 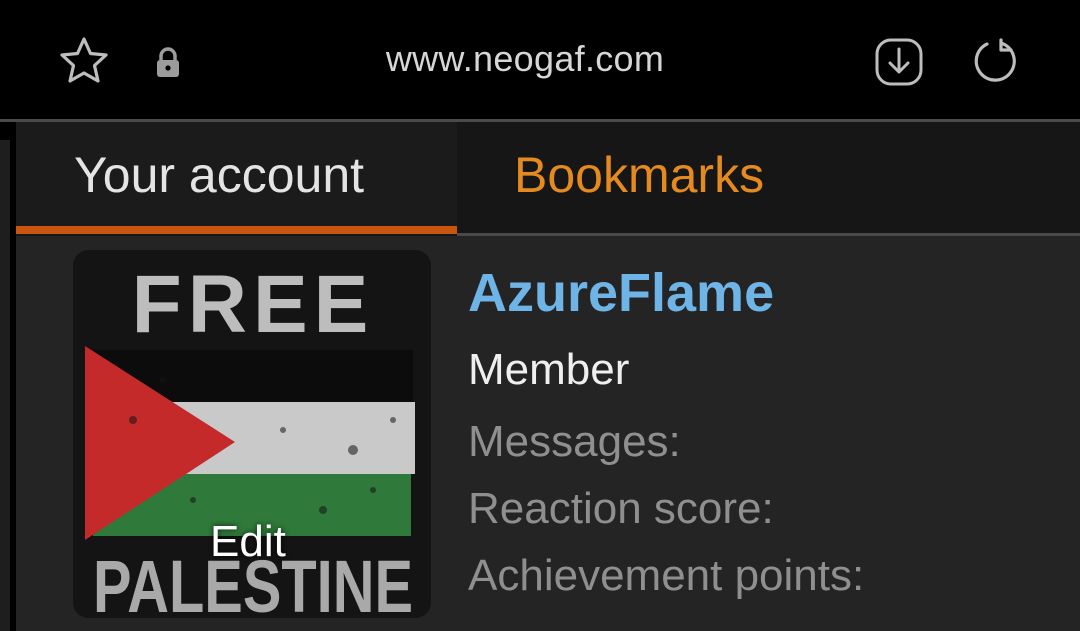 What do you see at coordinates (219, 175) in the screenshot?
I see `tab-your-account-label: Your account` at bounding box center [219, 175].